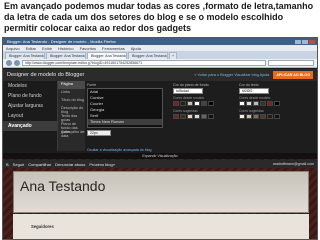 The width and height of the screenshot is (320, 240). I want to click on menu-item-ajuda: Ajuda, so click(136, 48).